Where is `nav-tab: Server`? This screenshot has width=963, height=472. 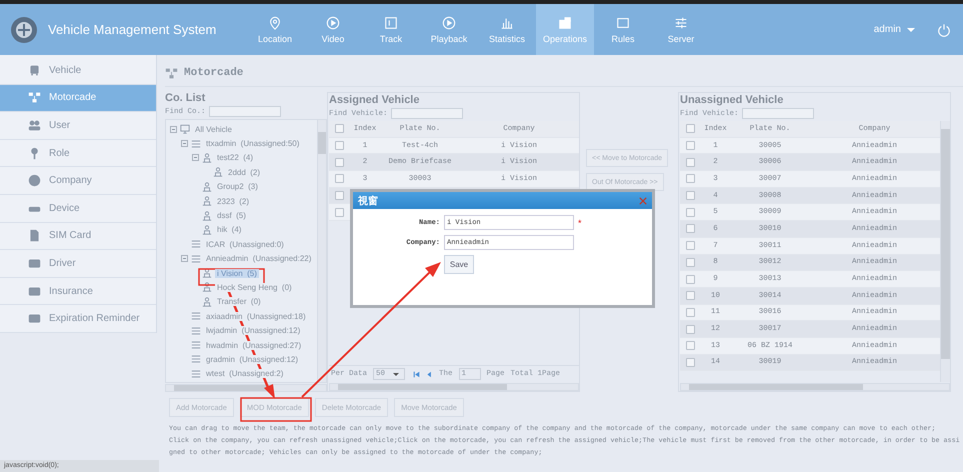 nav-tab: Server is located at coordinates (681, 29).